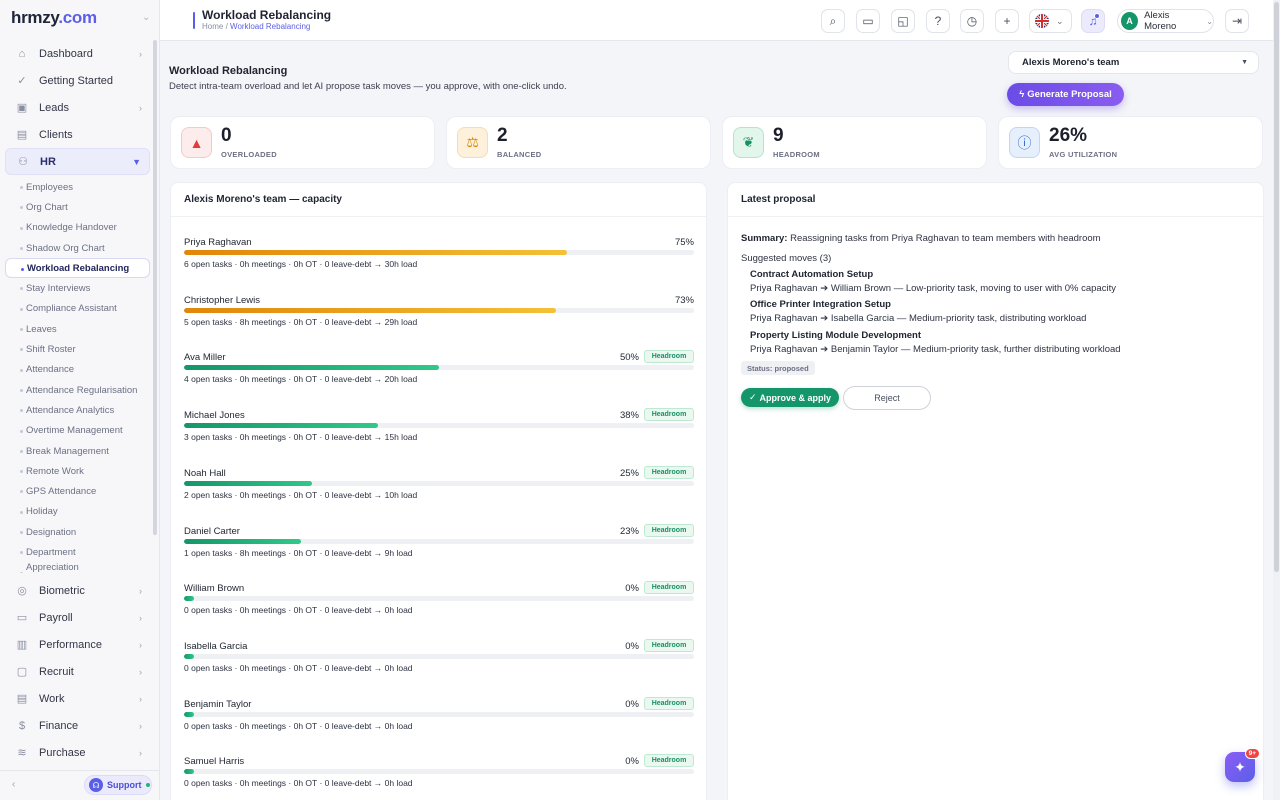 This screenshot has height=800, width=1280. I want to click on scale-icon: ⚖, so click(472, 142).